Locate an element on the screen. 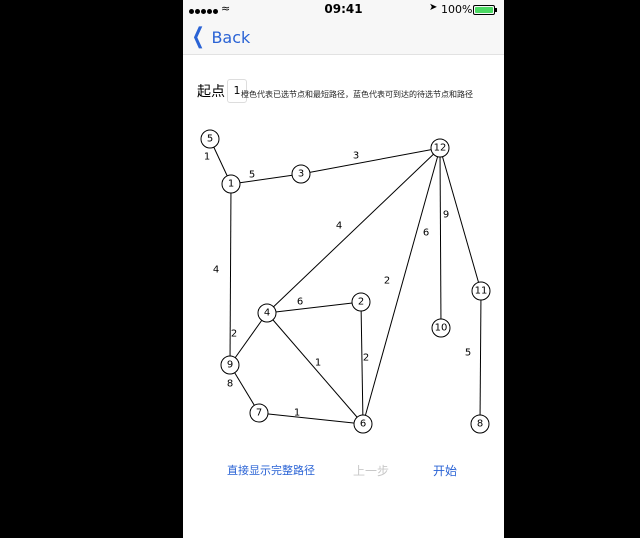 This screenshot has height=538, width=640. node-label: 12 is located at coordinates (440, 148).